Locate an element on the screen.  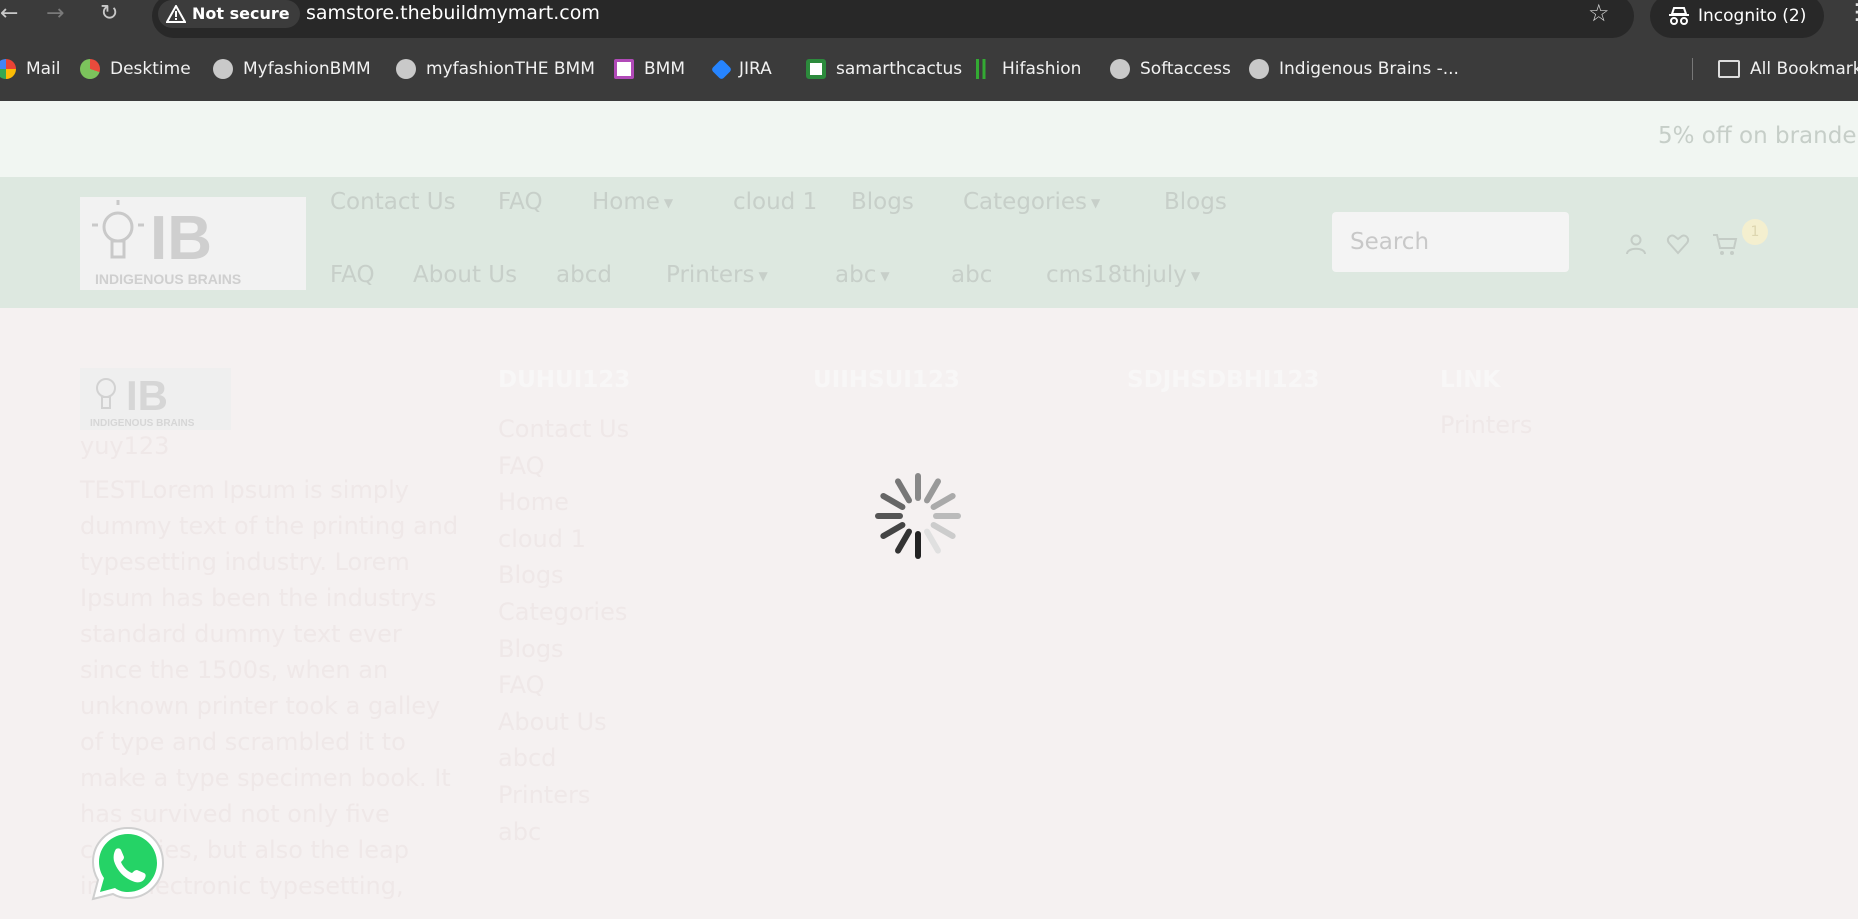
folder-icon is located at coordinates (1729, 69).